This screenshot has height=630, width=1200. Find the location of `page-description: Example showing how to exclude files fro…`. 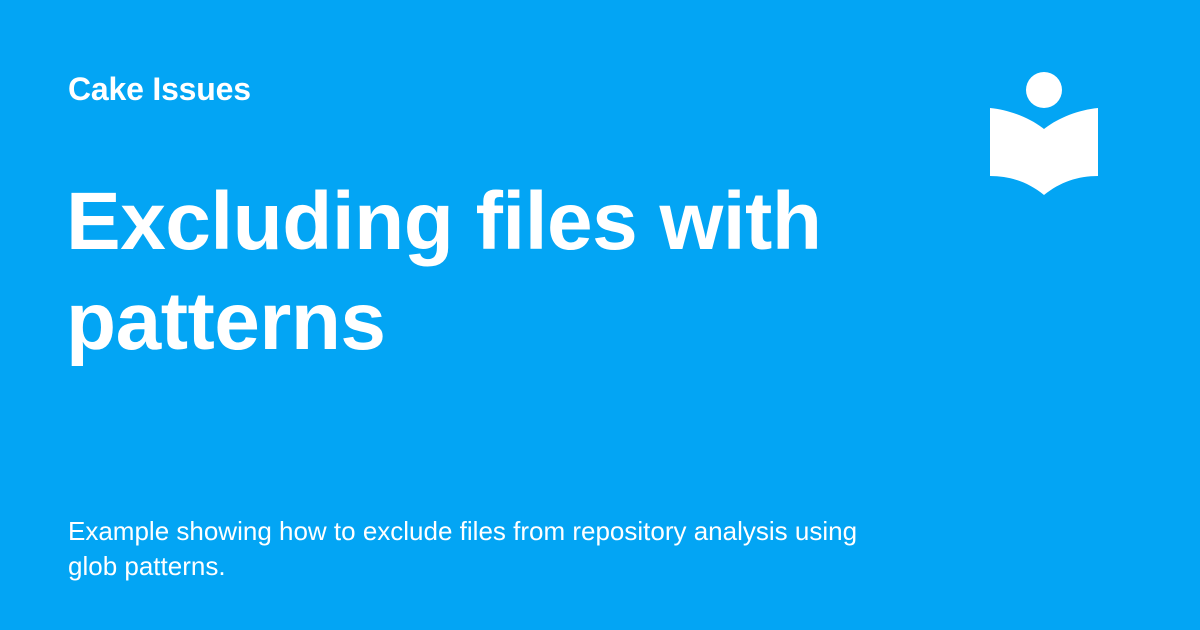

page-description: Example showing how to exclude files fro… is located at coordinates (463, 548).